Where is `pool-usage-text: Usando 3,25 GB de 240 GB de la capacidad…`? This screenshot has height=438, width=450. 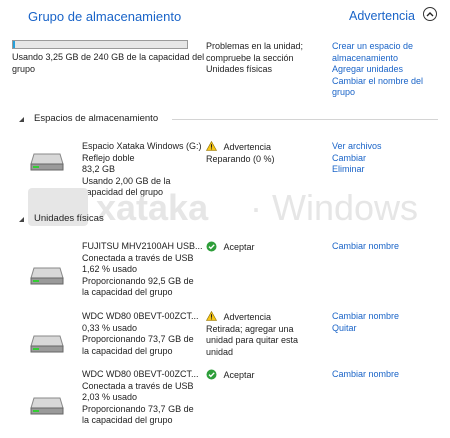
pool-usage-text: Usando 3,25 GB de 240 GB de la capacidad… is located at coordinates (108, 63).